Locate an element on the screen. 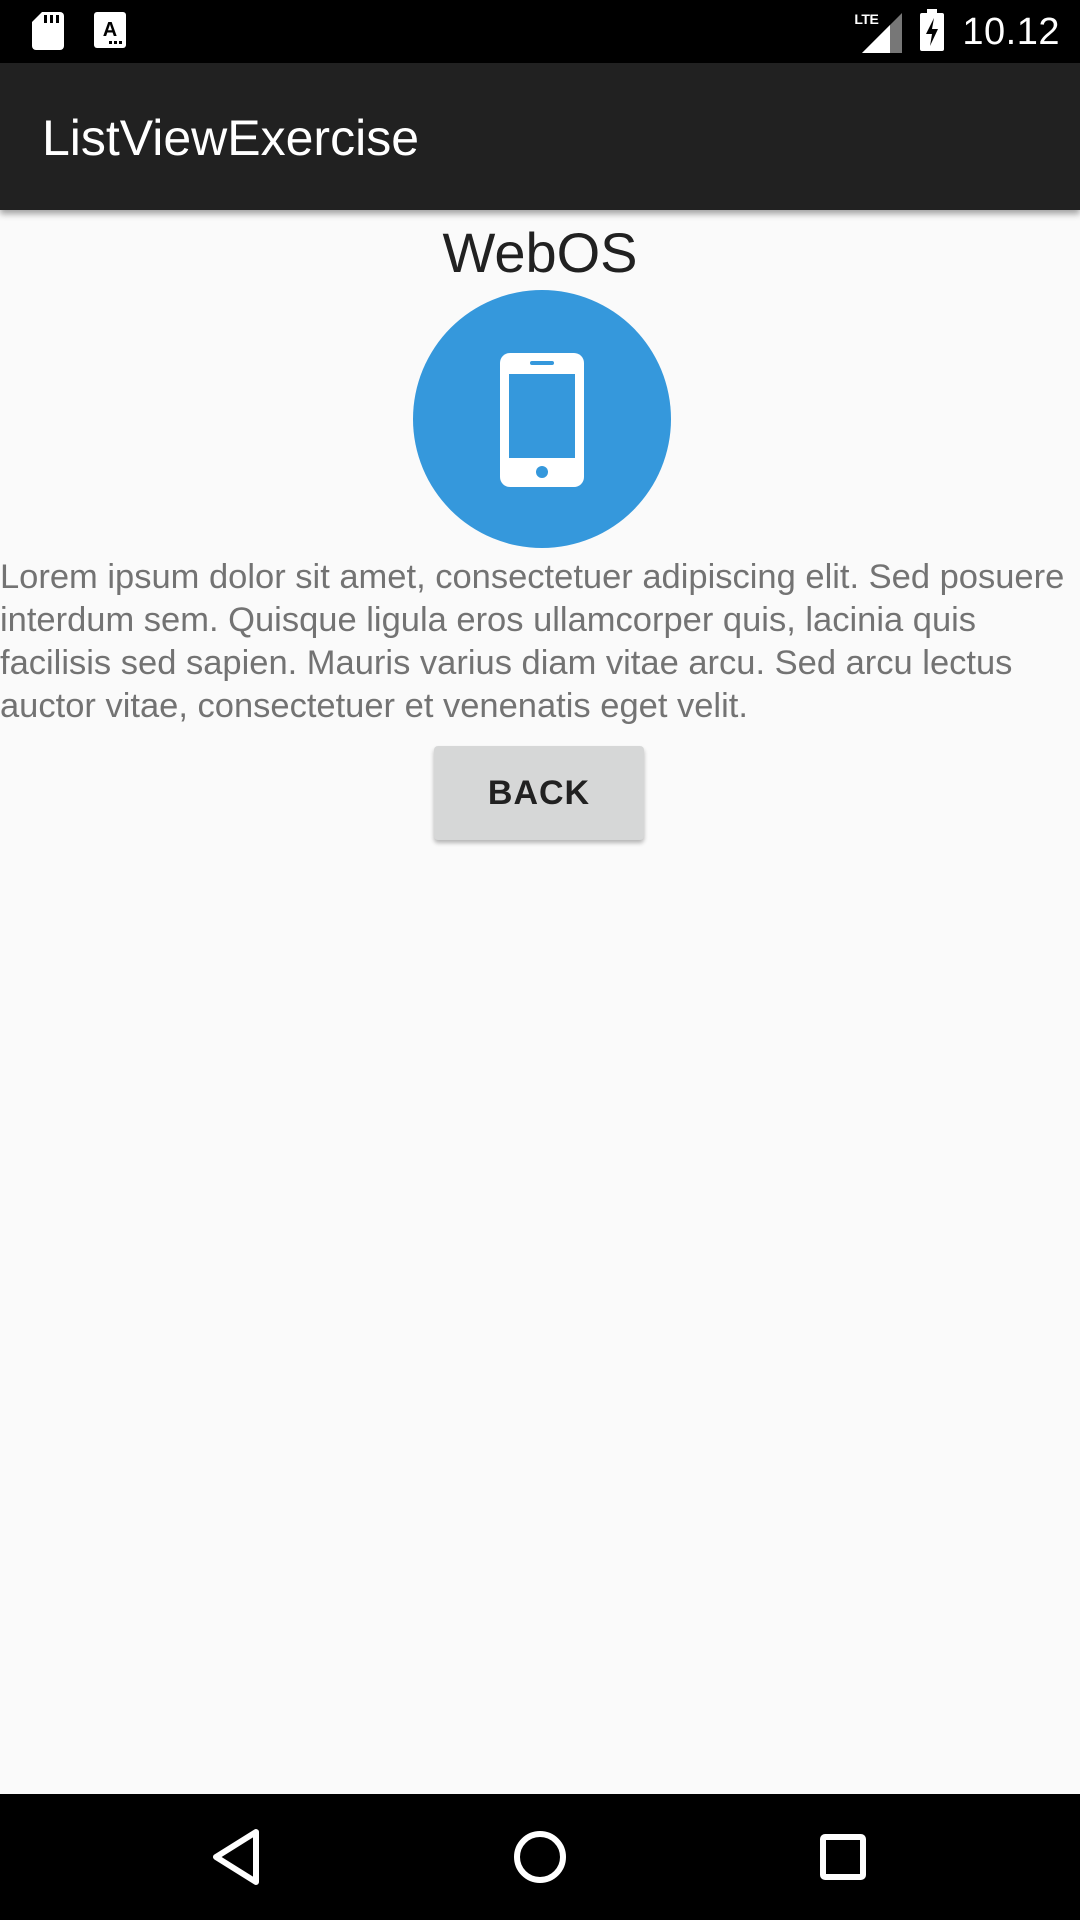  nav-recents-icon is located at coordinates (843, 1857).